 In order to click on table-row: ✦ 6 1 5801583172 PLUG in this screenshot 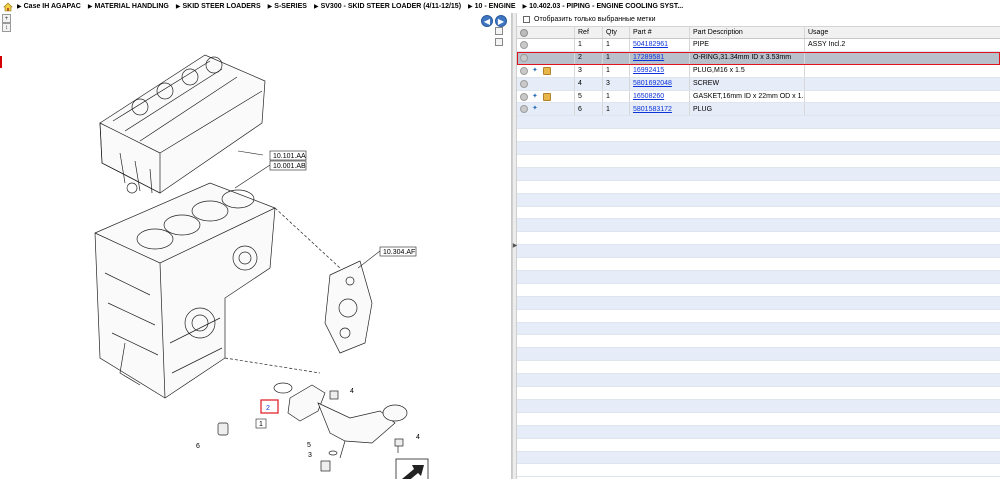, I will do `click(758, 110)`.